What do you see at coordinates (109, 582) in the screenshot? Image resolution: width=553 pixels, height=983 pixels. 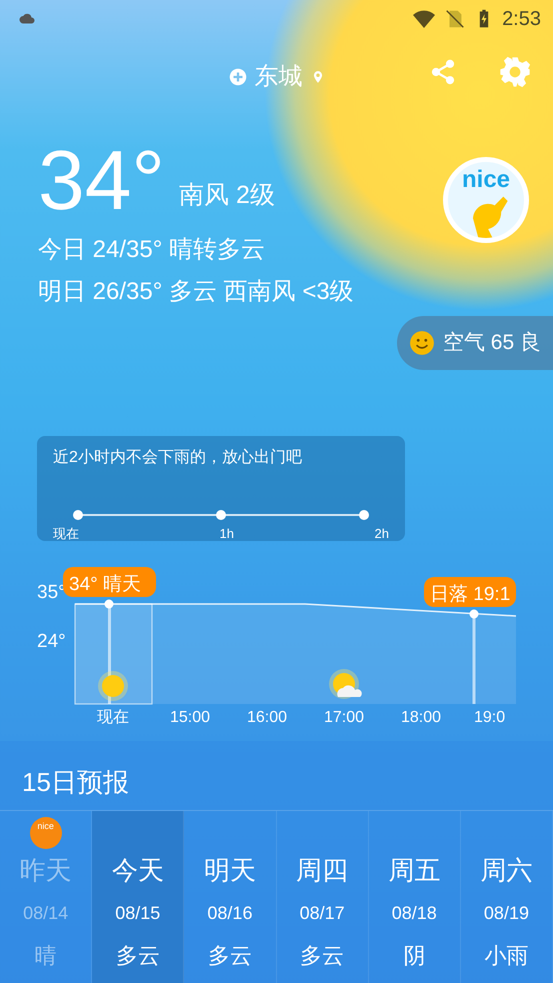 I see `temperature-callout: 34° 晴天` at bounding box center [109, 582].